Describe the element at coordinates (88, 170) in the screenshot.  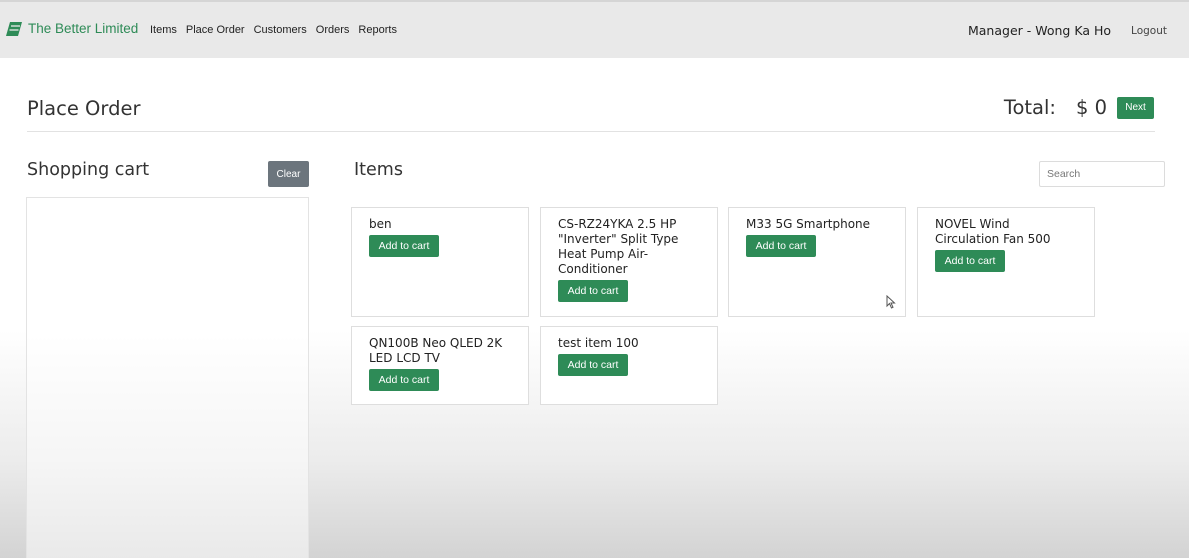
I see `shopping-cart-title: Shopping cart` at that location.